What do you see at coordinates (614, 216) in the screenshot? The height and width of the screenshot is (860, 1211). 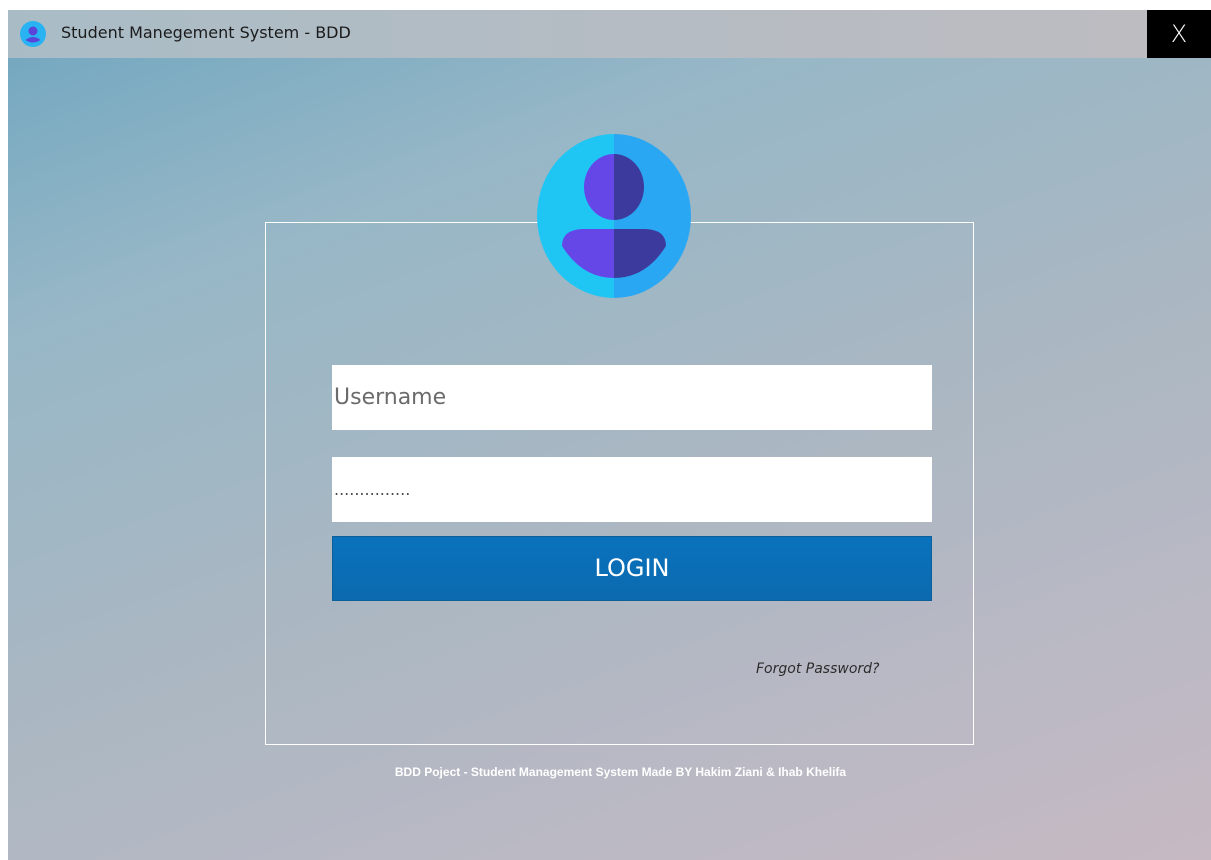 I see `user-avatar-icon` at bounding box center [614, 216].